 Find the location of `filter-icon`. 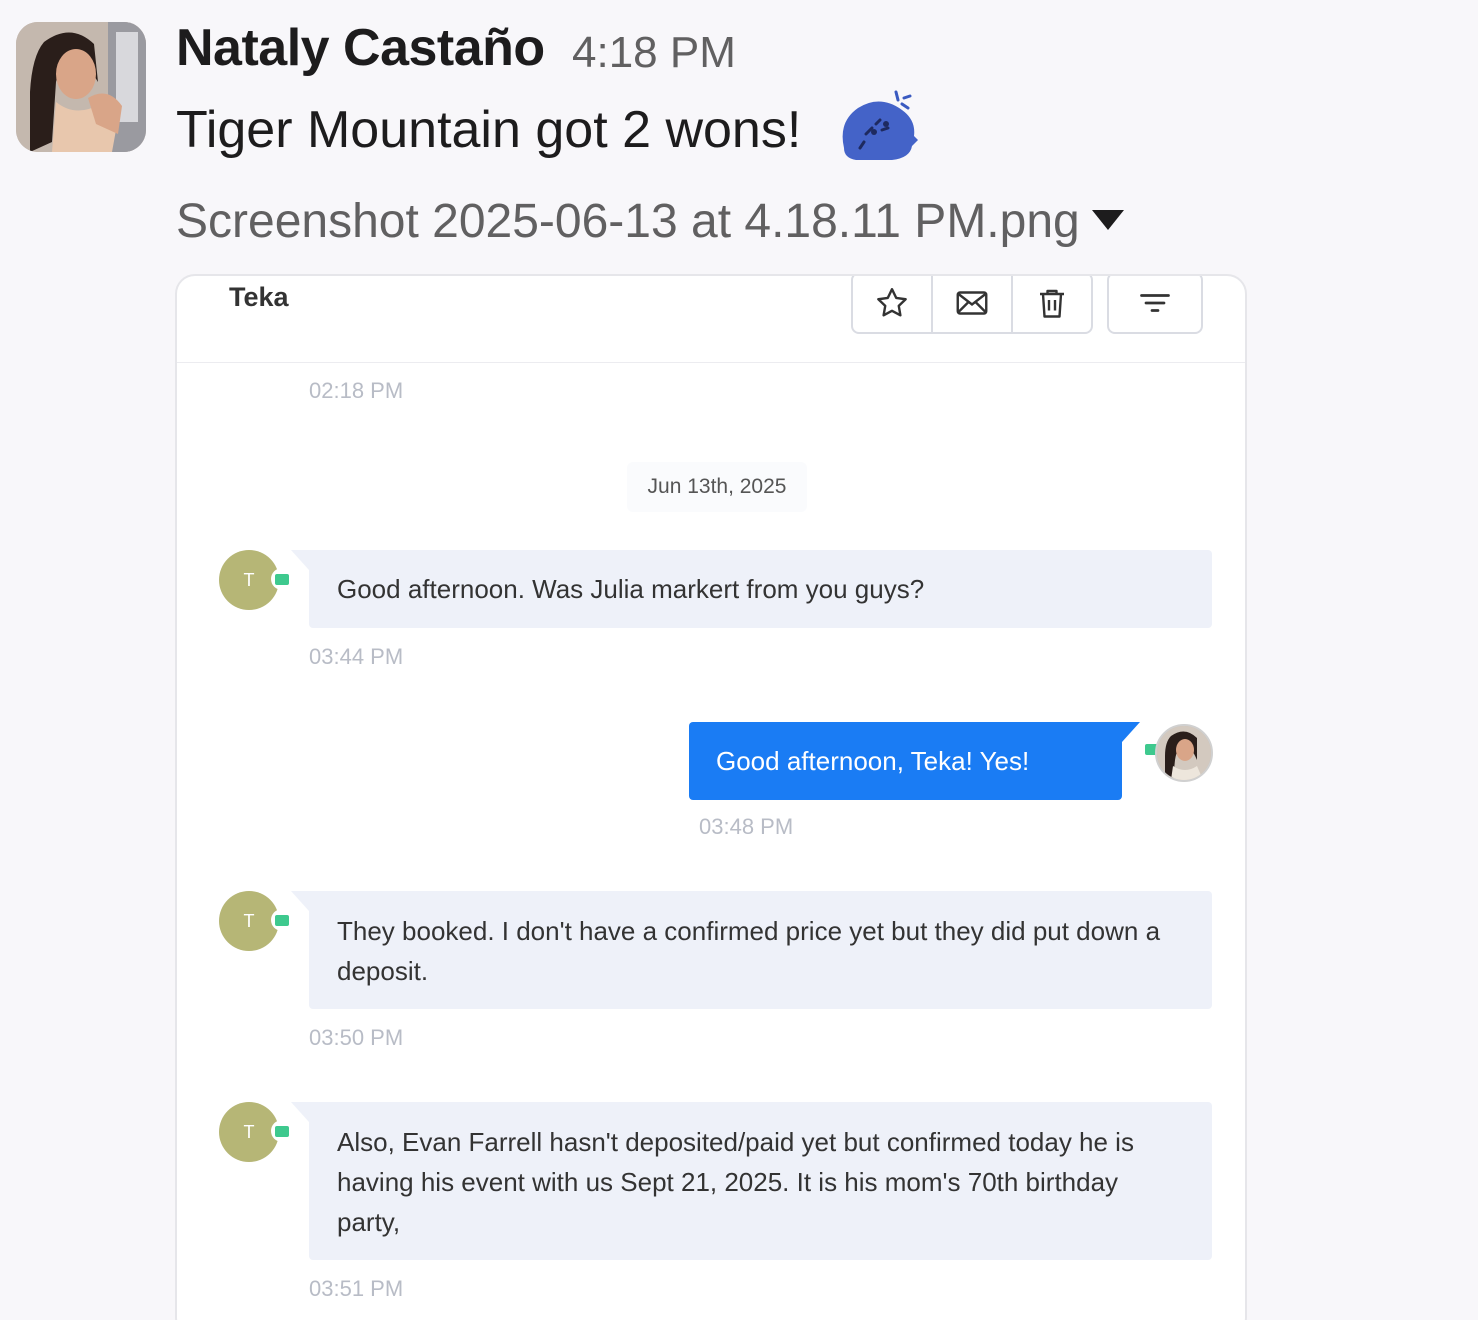

filter-icon is located at coordinates (1155, 303).